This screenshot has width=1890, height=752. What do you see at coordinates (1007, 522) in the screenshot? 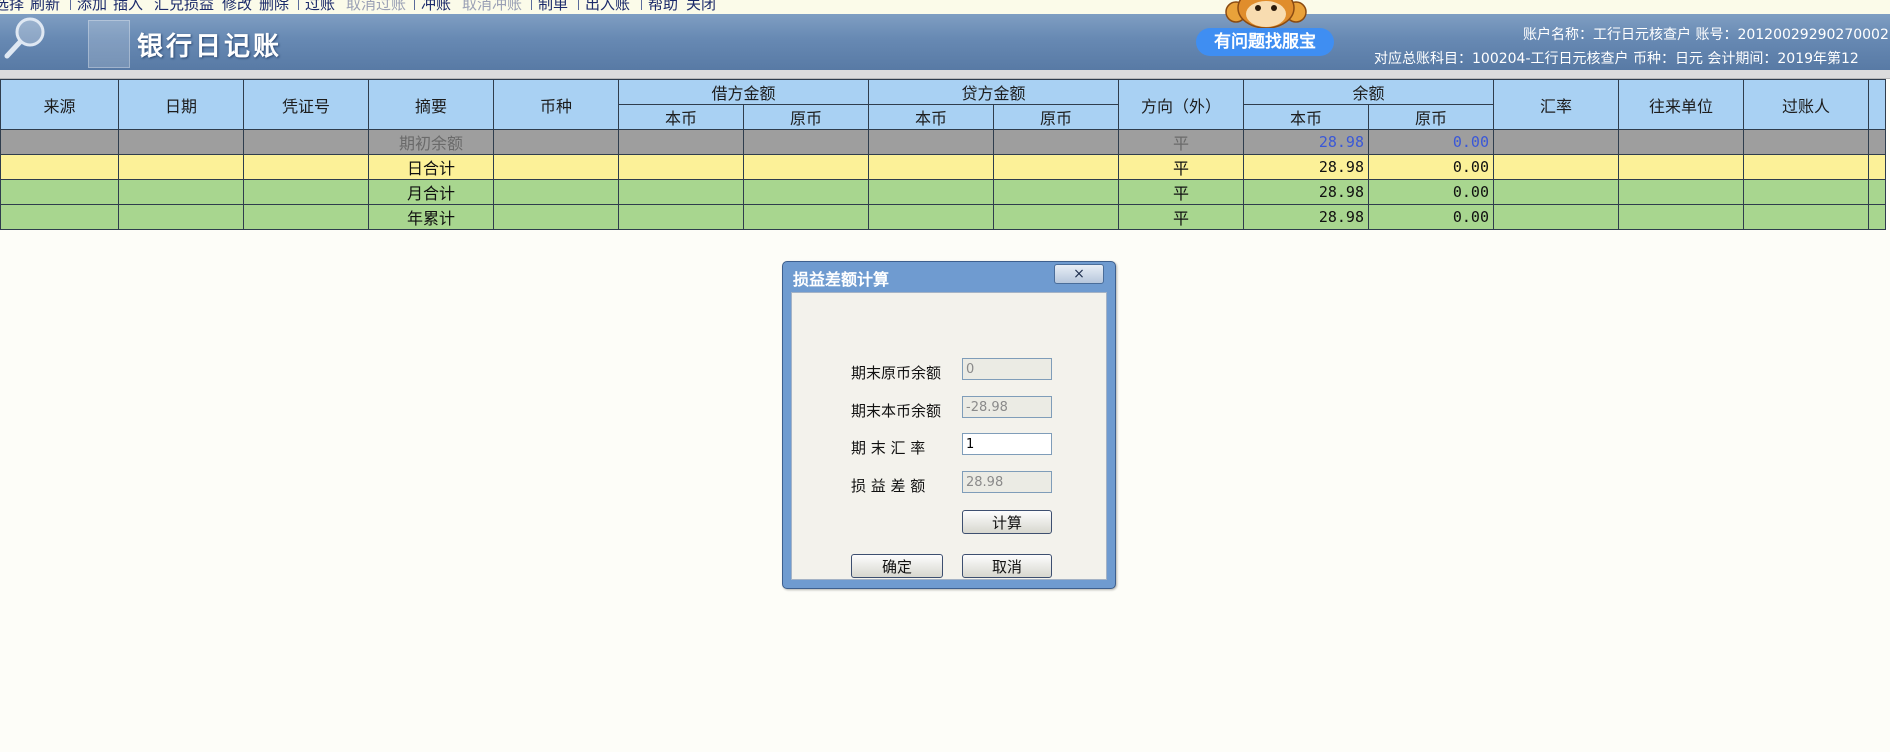
I see `calculate-button: 计算` at bounding box center [1007, 522].